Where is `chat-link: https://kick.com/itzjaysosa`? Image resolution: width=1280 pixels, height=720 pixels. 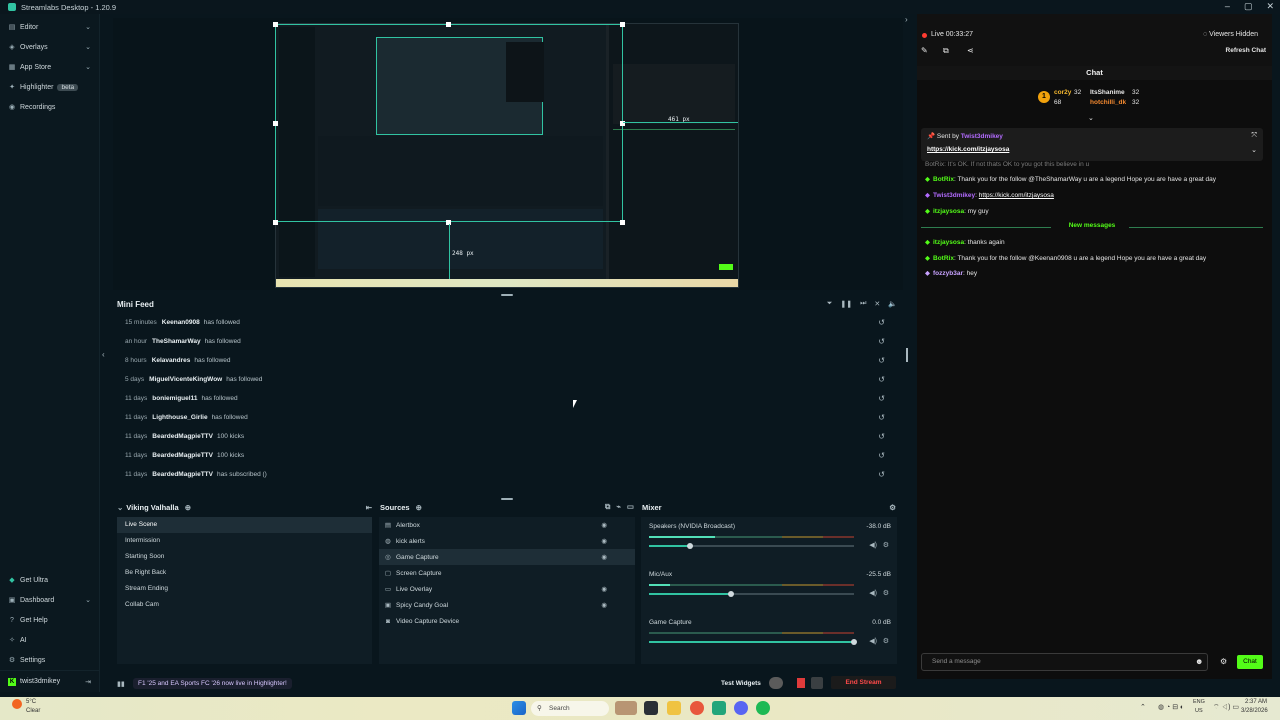
chat-link: https://kick.com/itzjaysosa is located at coordinates (1016, 195).